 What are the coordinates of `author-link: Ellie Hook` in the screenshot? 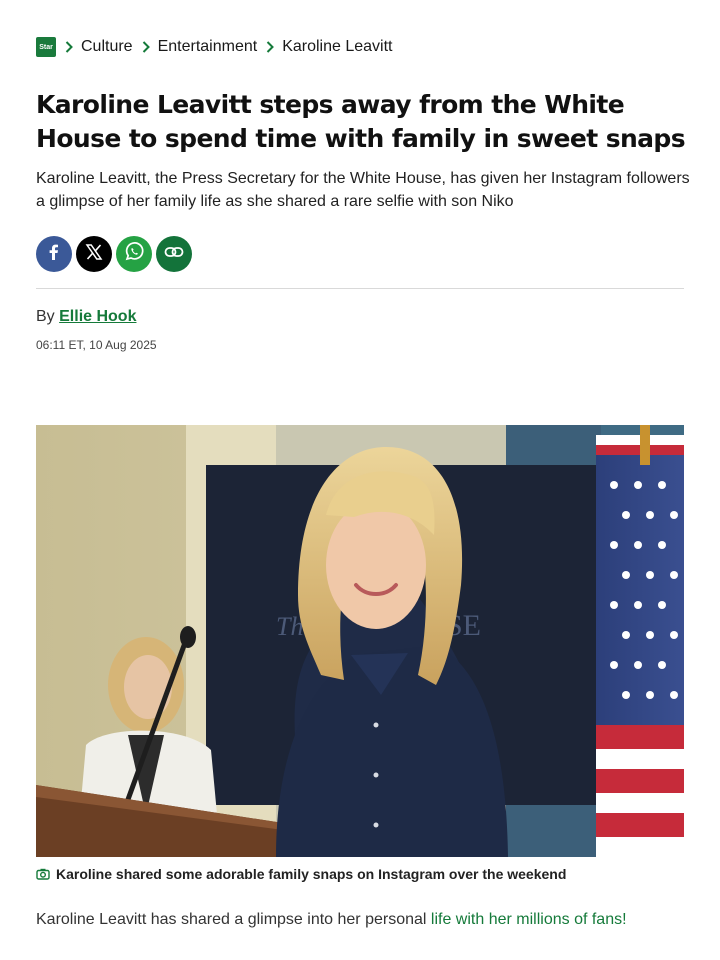 It's located at (97, 316).